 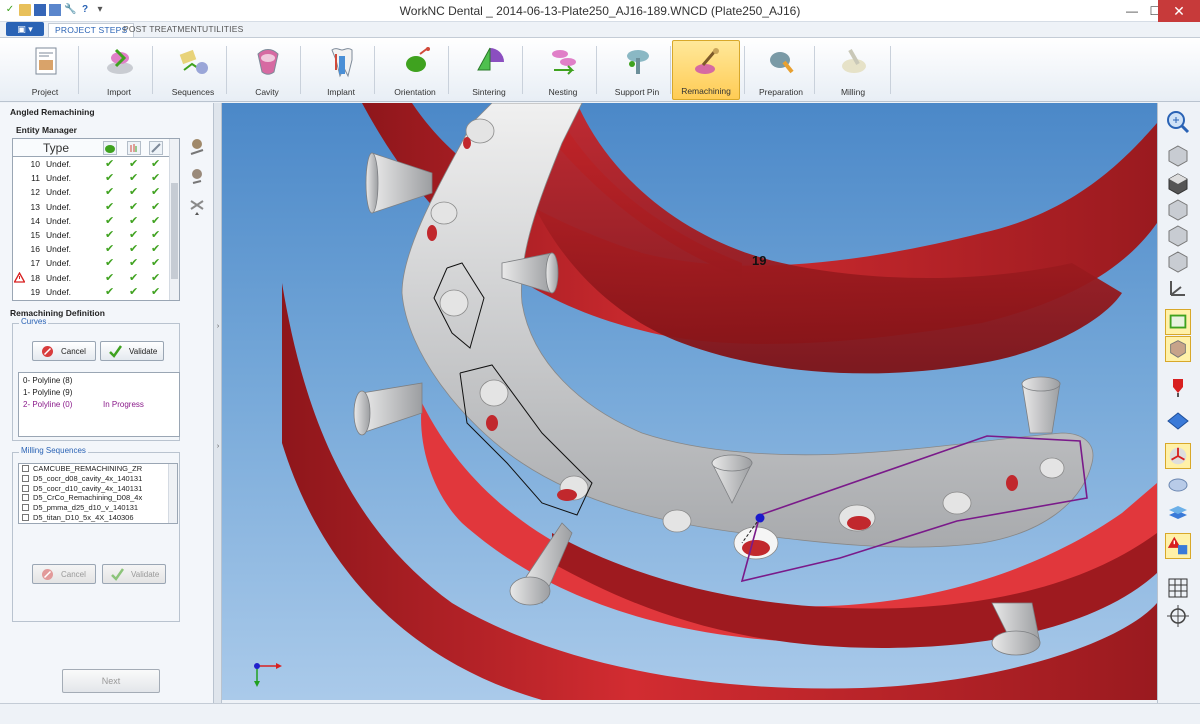 I want to click on cavity-button: Cavity, so click(x=267, y=70).